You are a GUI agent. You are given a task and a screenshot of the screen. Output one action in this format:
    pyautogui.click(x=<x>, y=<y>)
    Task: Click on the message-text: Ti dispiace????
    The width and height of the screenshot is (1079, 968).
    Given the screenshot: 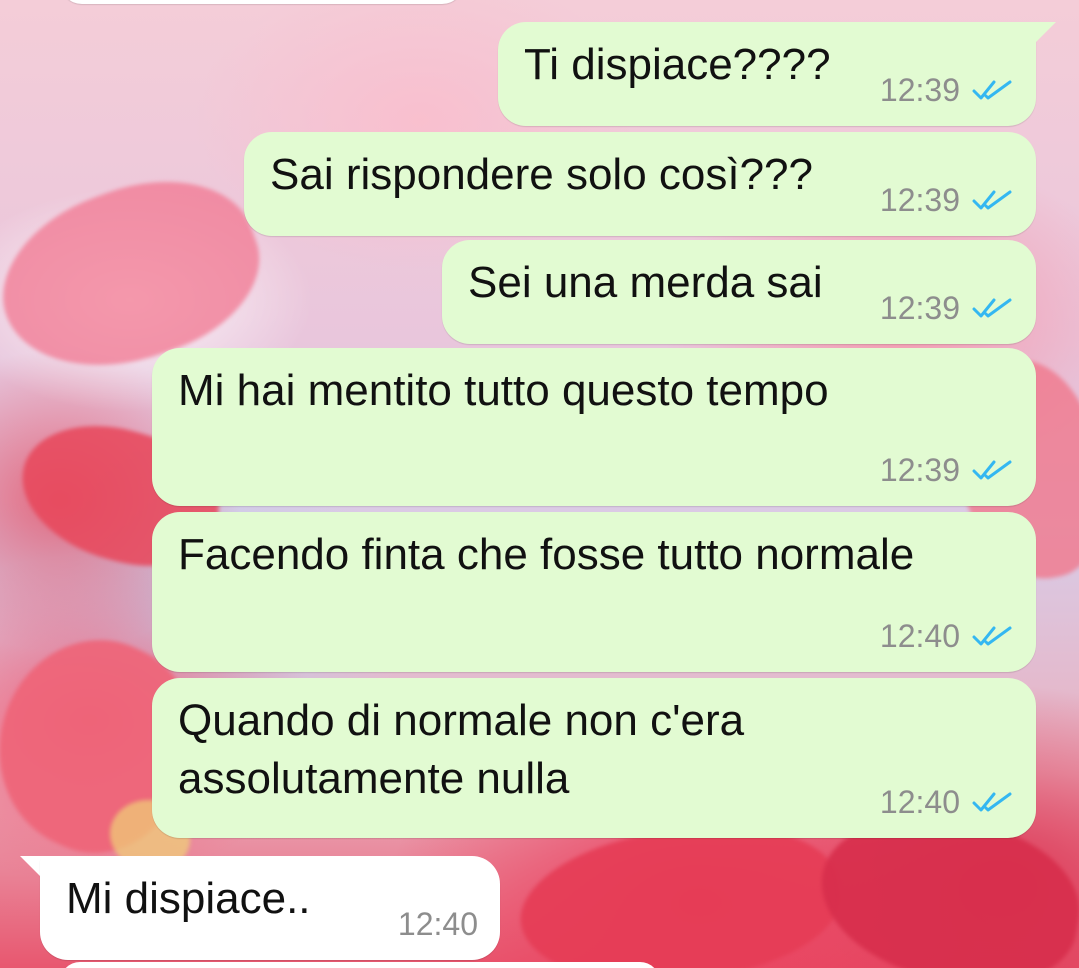 What is the action you would take?
    pyautogui.click(x=677, y=64)
    